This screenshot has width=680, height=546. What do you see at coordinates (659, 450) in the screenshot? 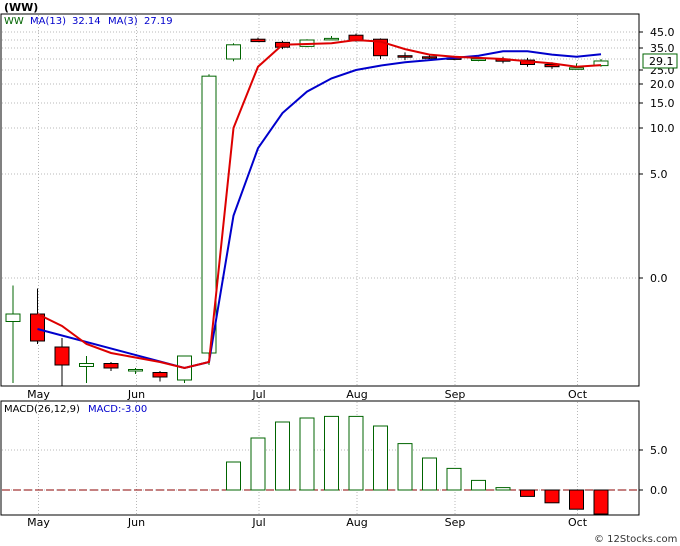
I see `macd-y-tick-label: 5.0` at bounding box center [659, 450].